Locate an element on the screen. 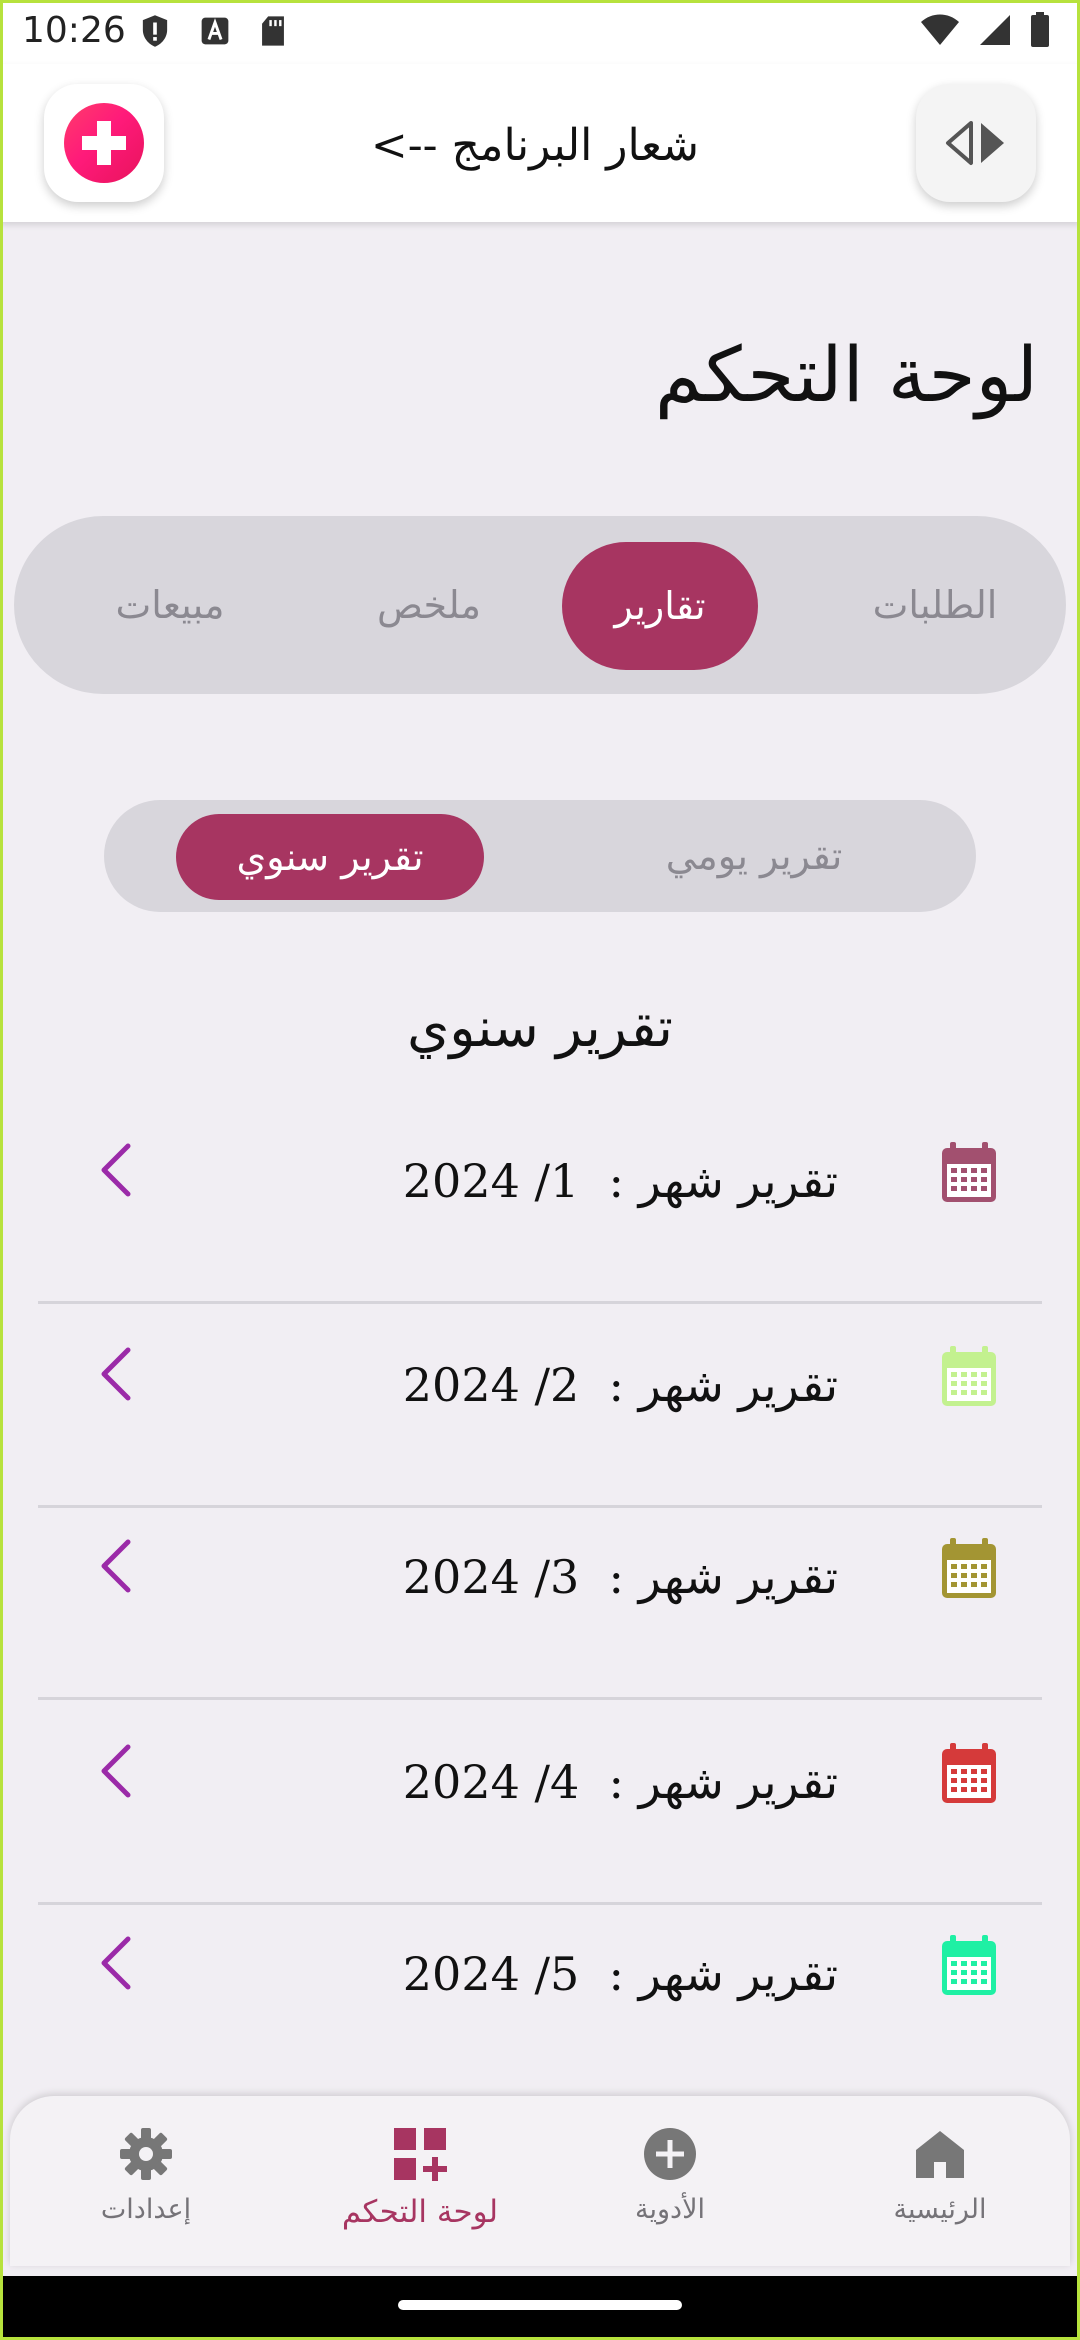 Image resolution: width=1080 pixels, height=2340 pixels. nav-medicines-label: الأدوية is located at coordinates (670, 2209).